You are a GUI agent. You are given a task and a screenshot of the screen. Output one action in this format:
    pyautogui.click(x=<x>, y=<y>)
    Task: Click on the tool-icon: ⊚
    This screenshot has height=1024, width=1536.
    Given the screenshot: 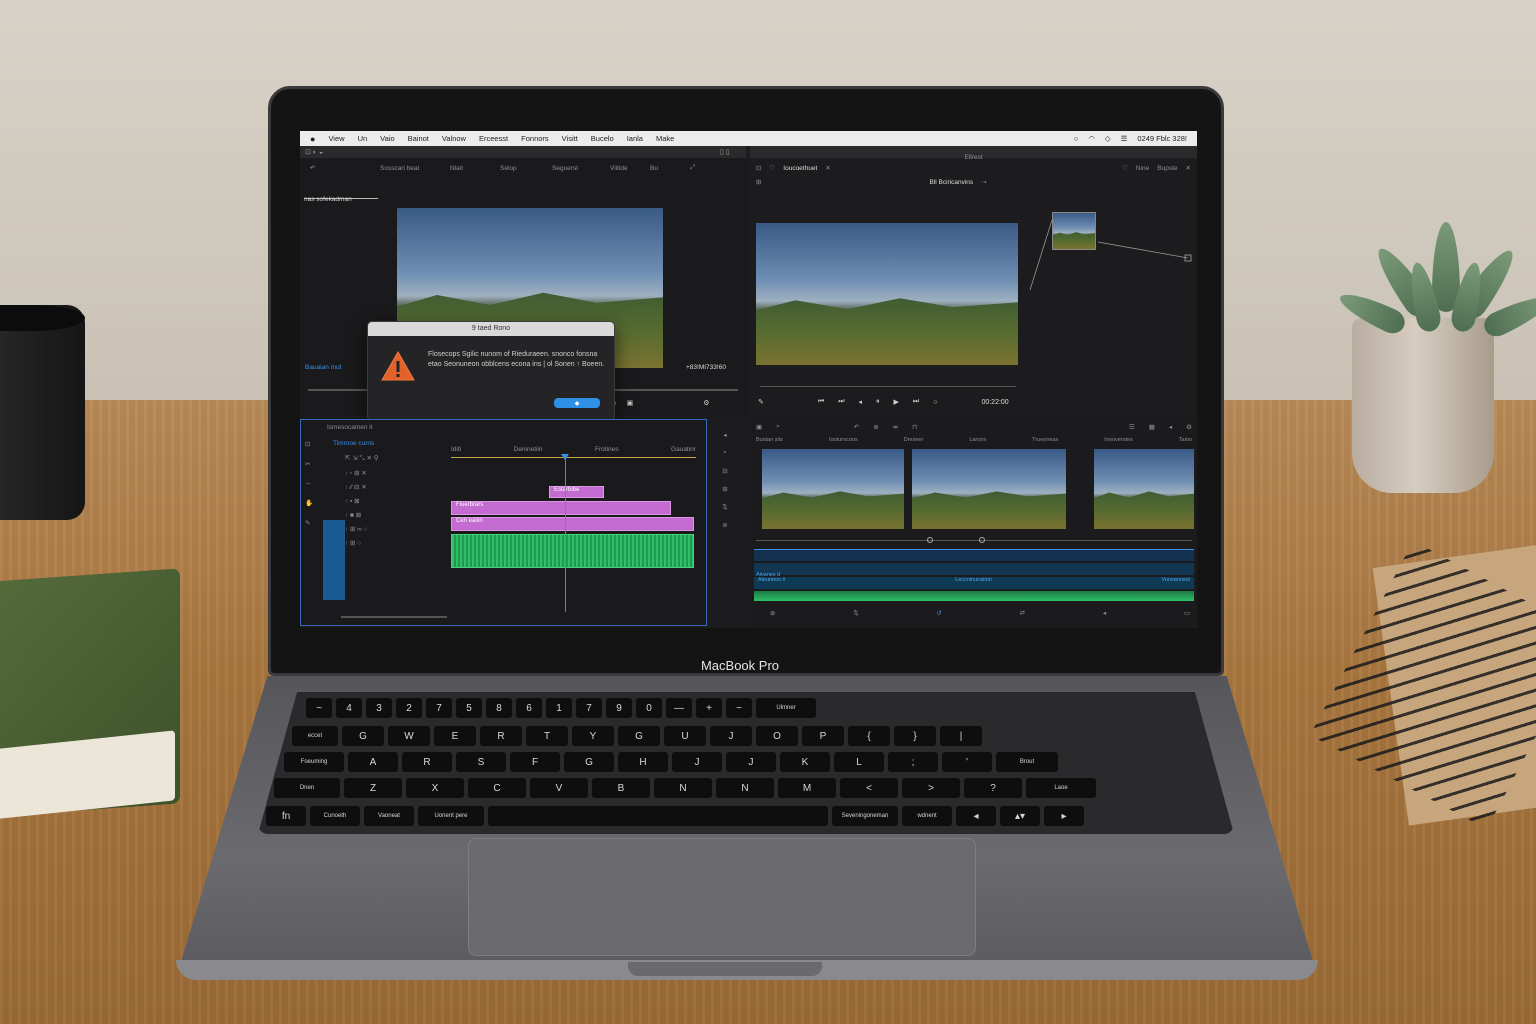 What is the action you would take?
    pyautogui.click(x=724, y=525)
    